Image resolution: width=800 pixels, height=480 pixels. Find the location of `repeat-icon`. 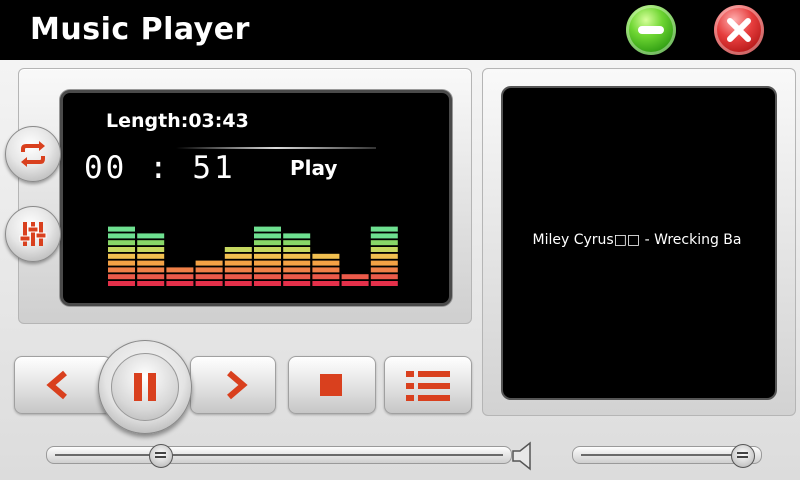

repeat-icon is located at coordinates (33, 154).